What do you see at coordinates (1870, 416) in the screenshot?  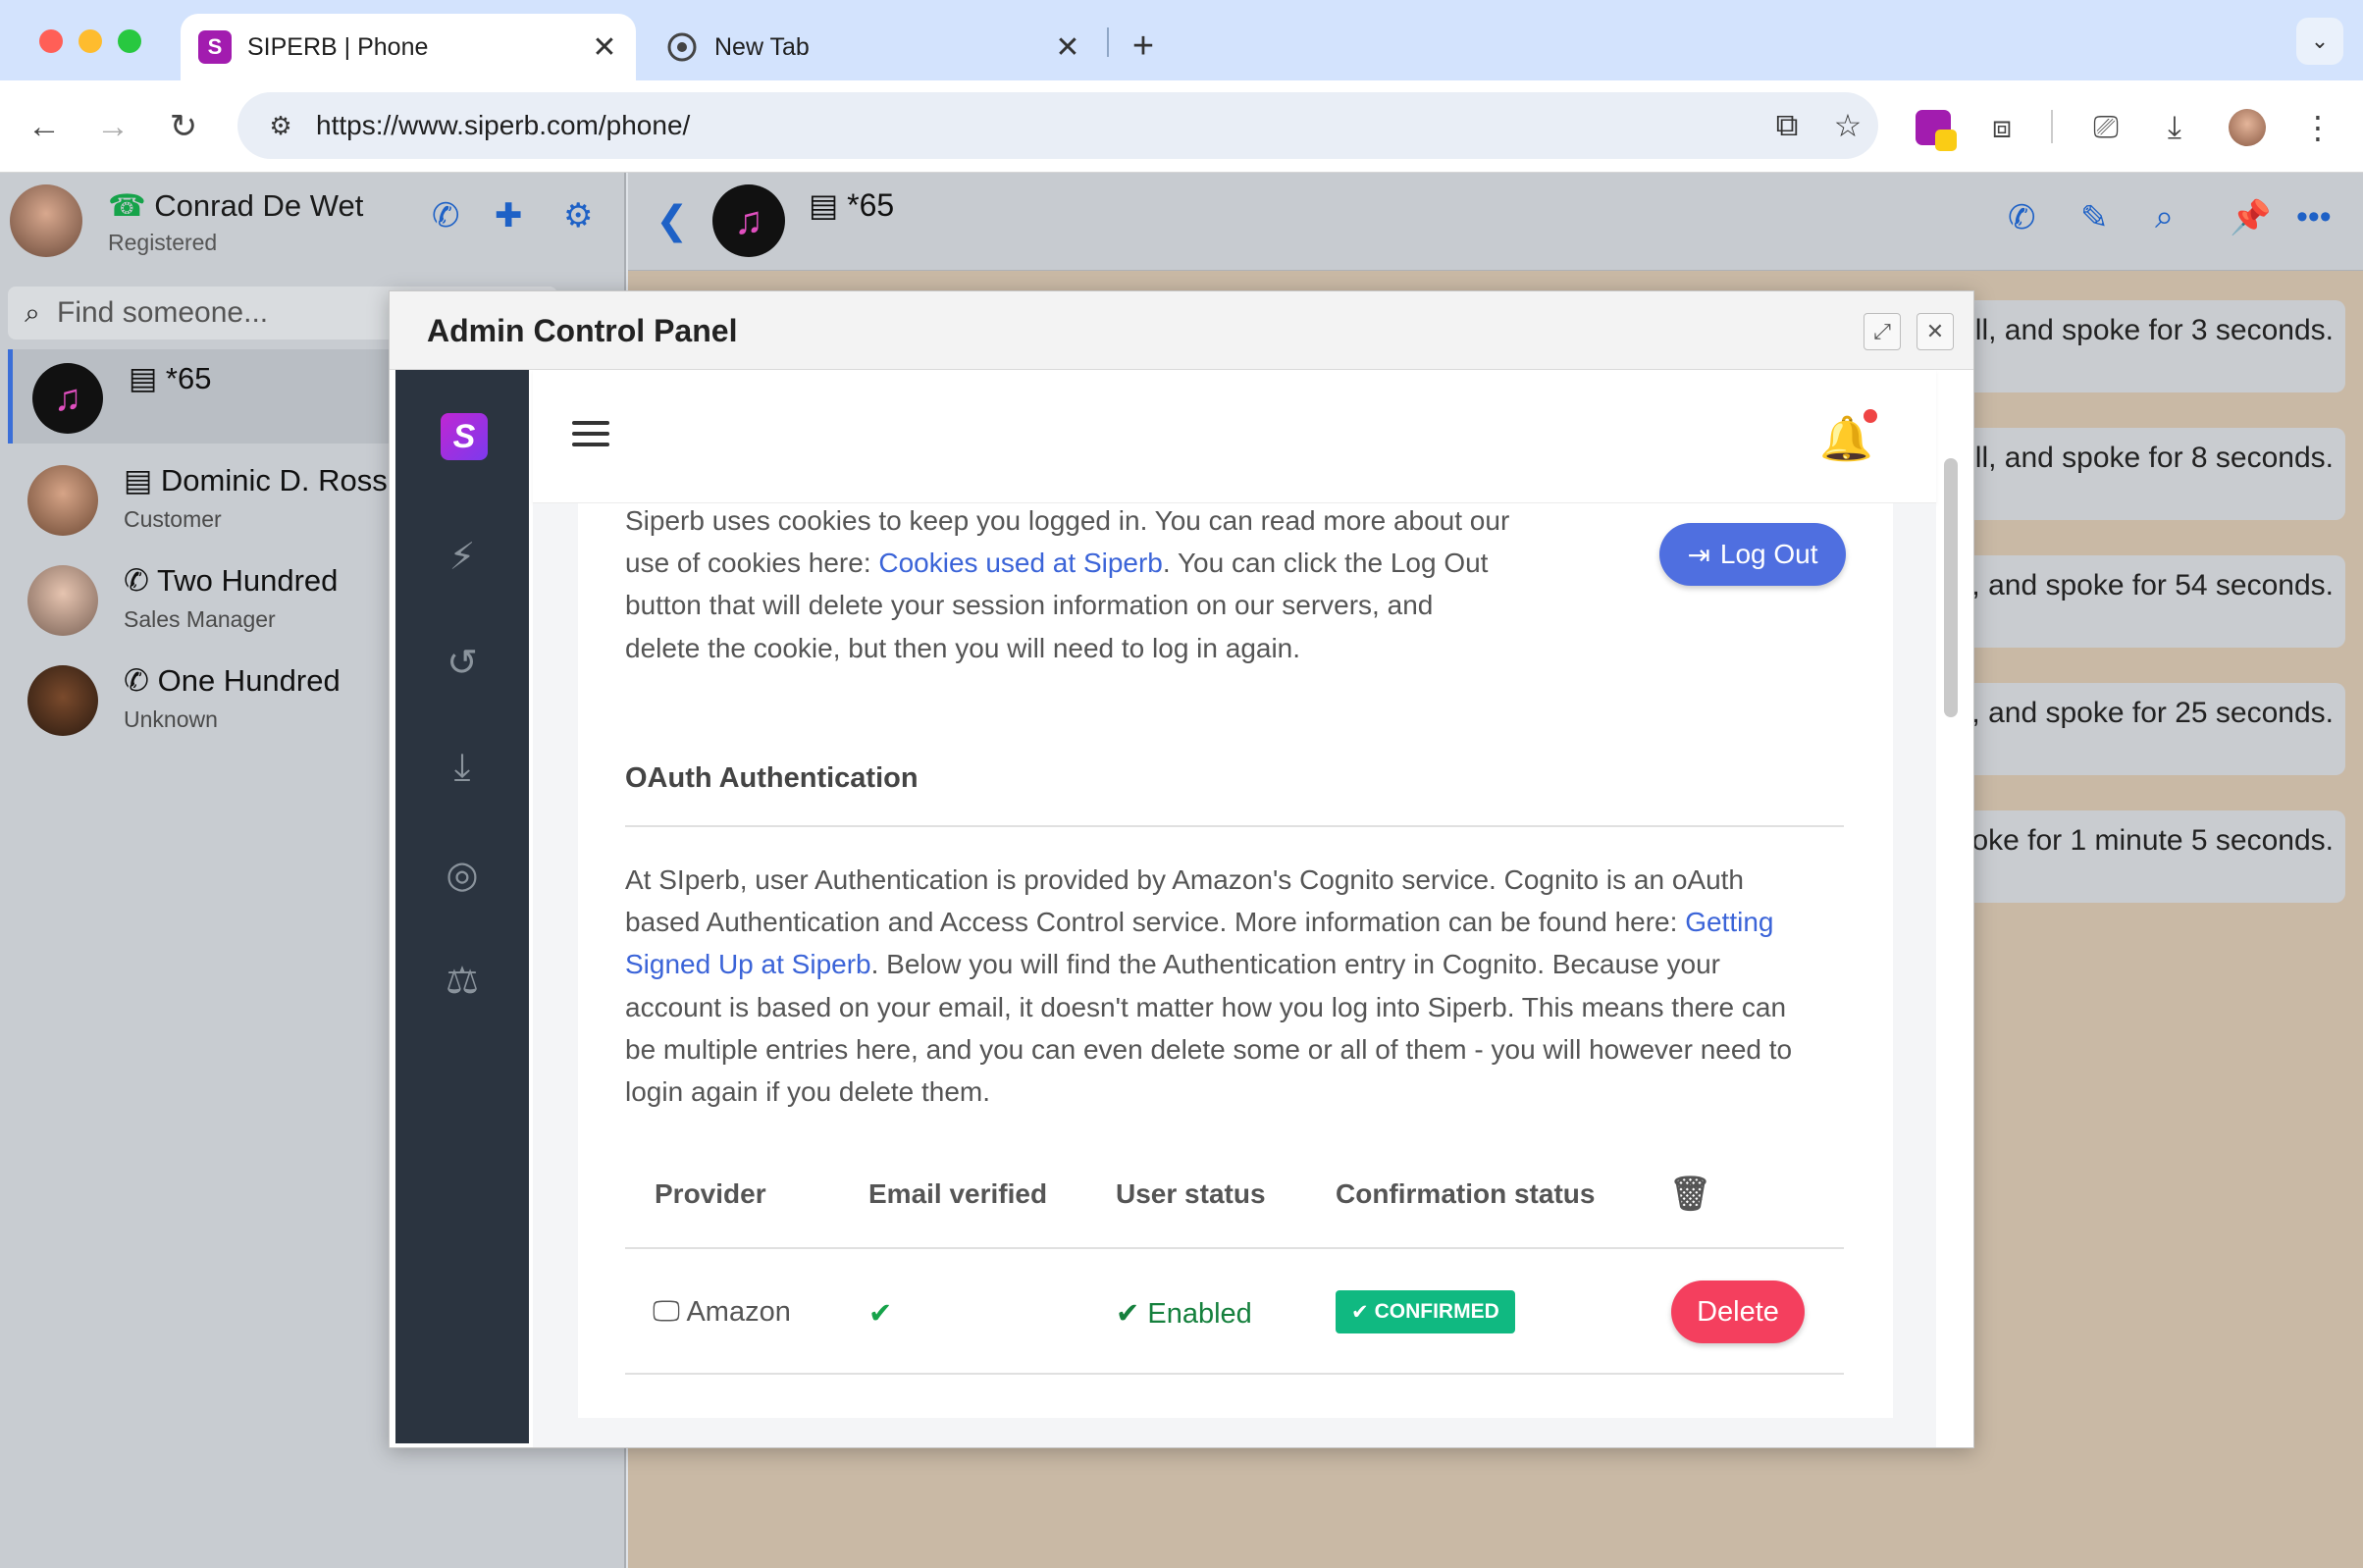 I see `notification-dot` at bounding box center [1870, 416].